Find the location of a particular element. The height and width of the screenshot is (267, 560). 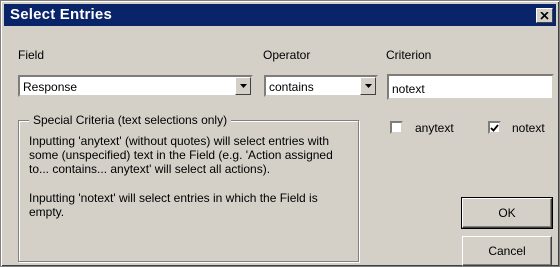

close-icon is located at coordinates (544, 15).